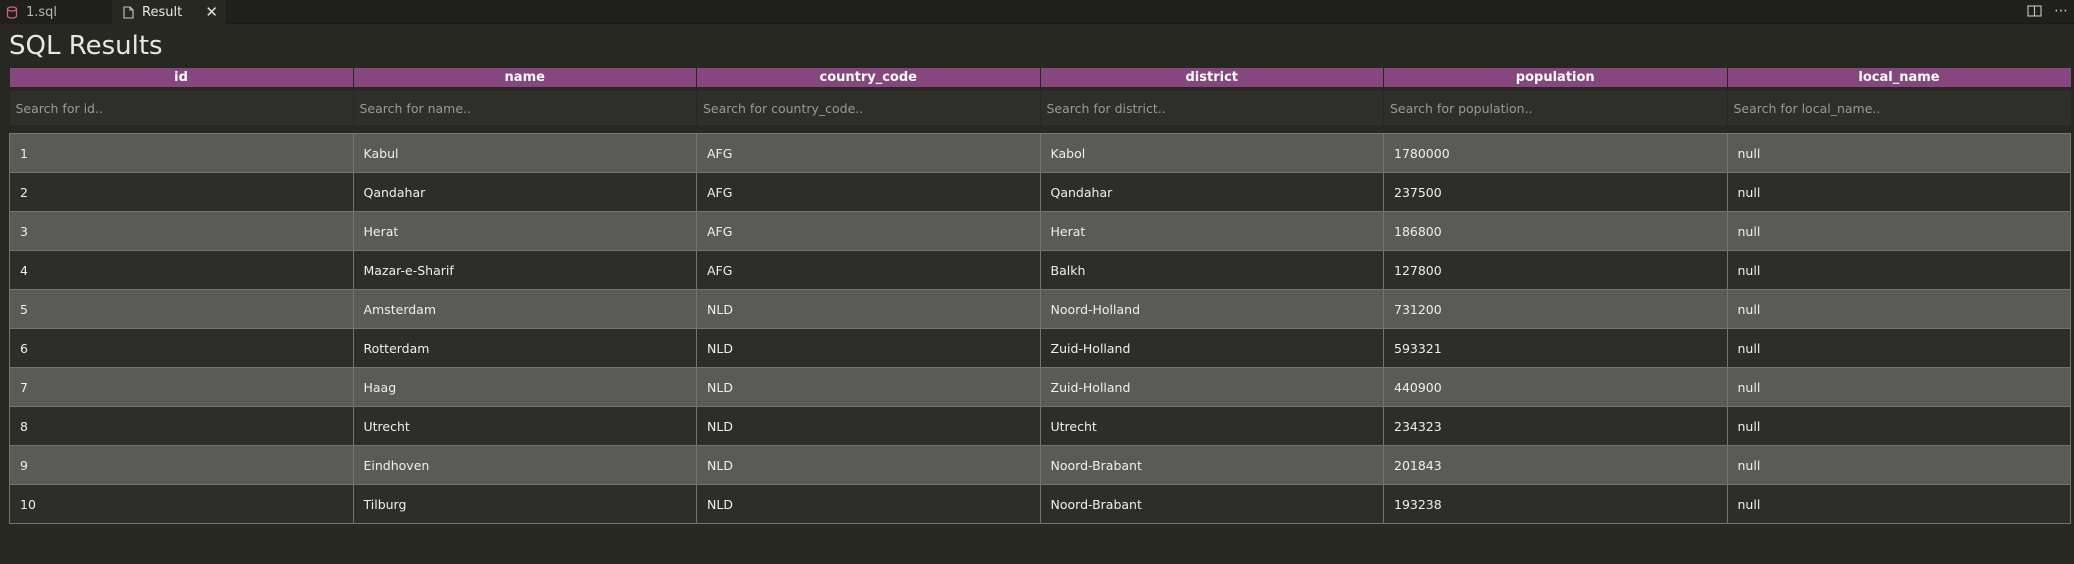 The height and width of the screenshot is (564, 2074). I want to click on cell-name: Herat, so click(524, 231).